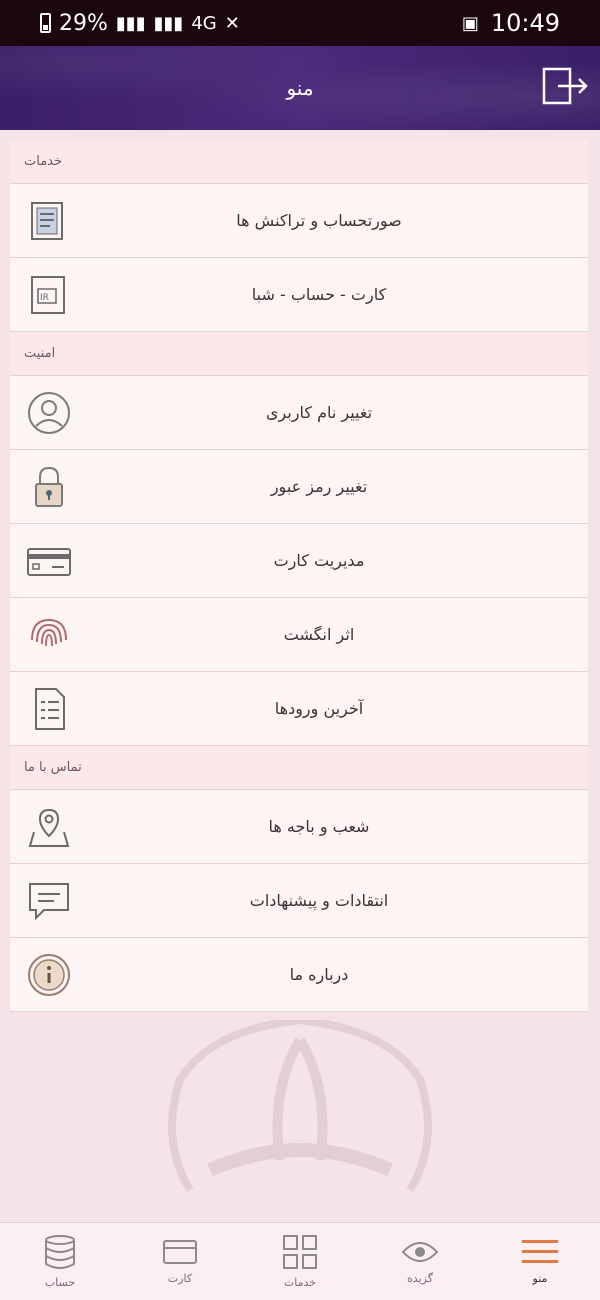  What do you see at coordinates (49, 901) in the screenshot?
I see `feedback-icon` at bounding box center [49, 901].